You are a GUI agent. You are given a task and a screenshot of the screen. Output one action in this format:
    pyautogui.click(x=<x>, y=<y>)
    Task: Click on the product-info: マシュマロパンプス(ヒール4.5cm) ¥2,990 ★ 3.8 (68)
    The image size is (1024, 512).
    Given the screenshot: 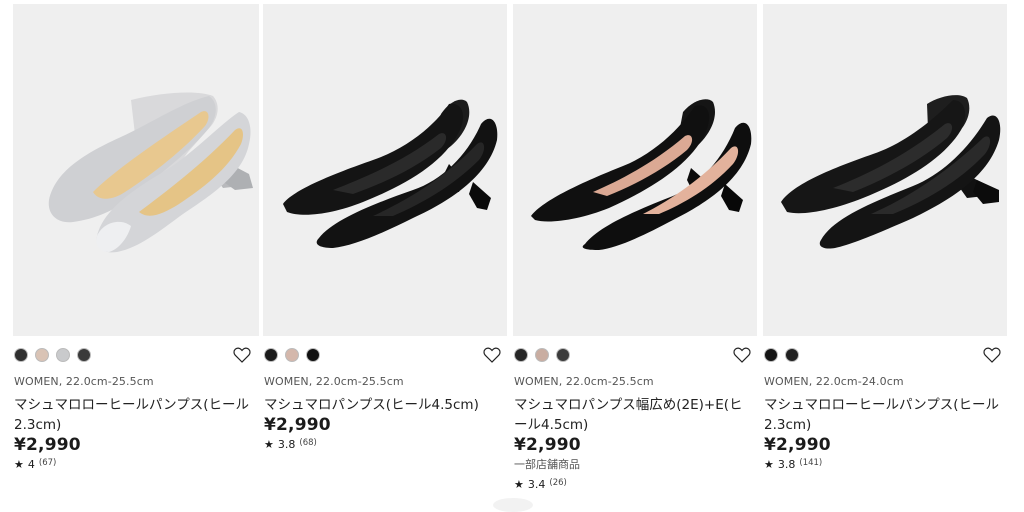 What is the action you would take?
    pyautogui.click(x=382, y=425)
    